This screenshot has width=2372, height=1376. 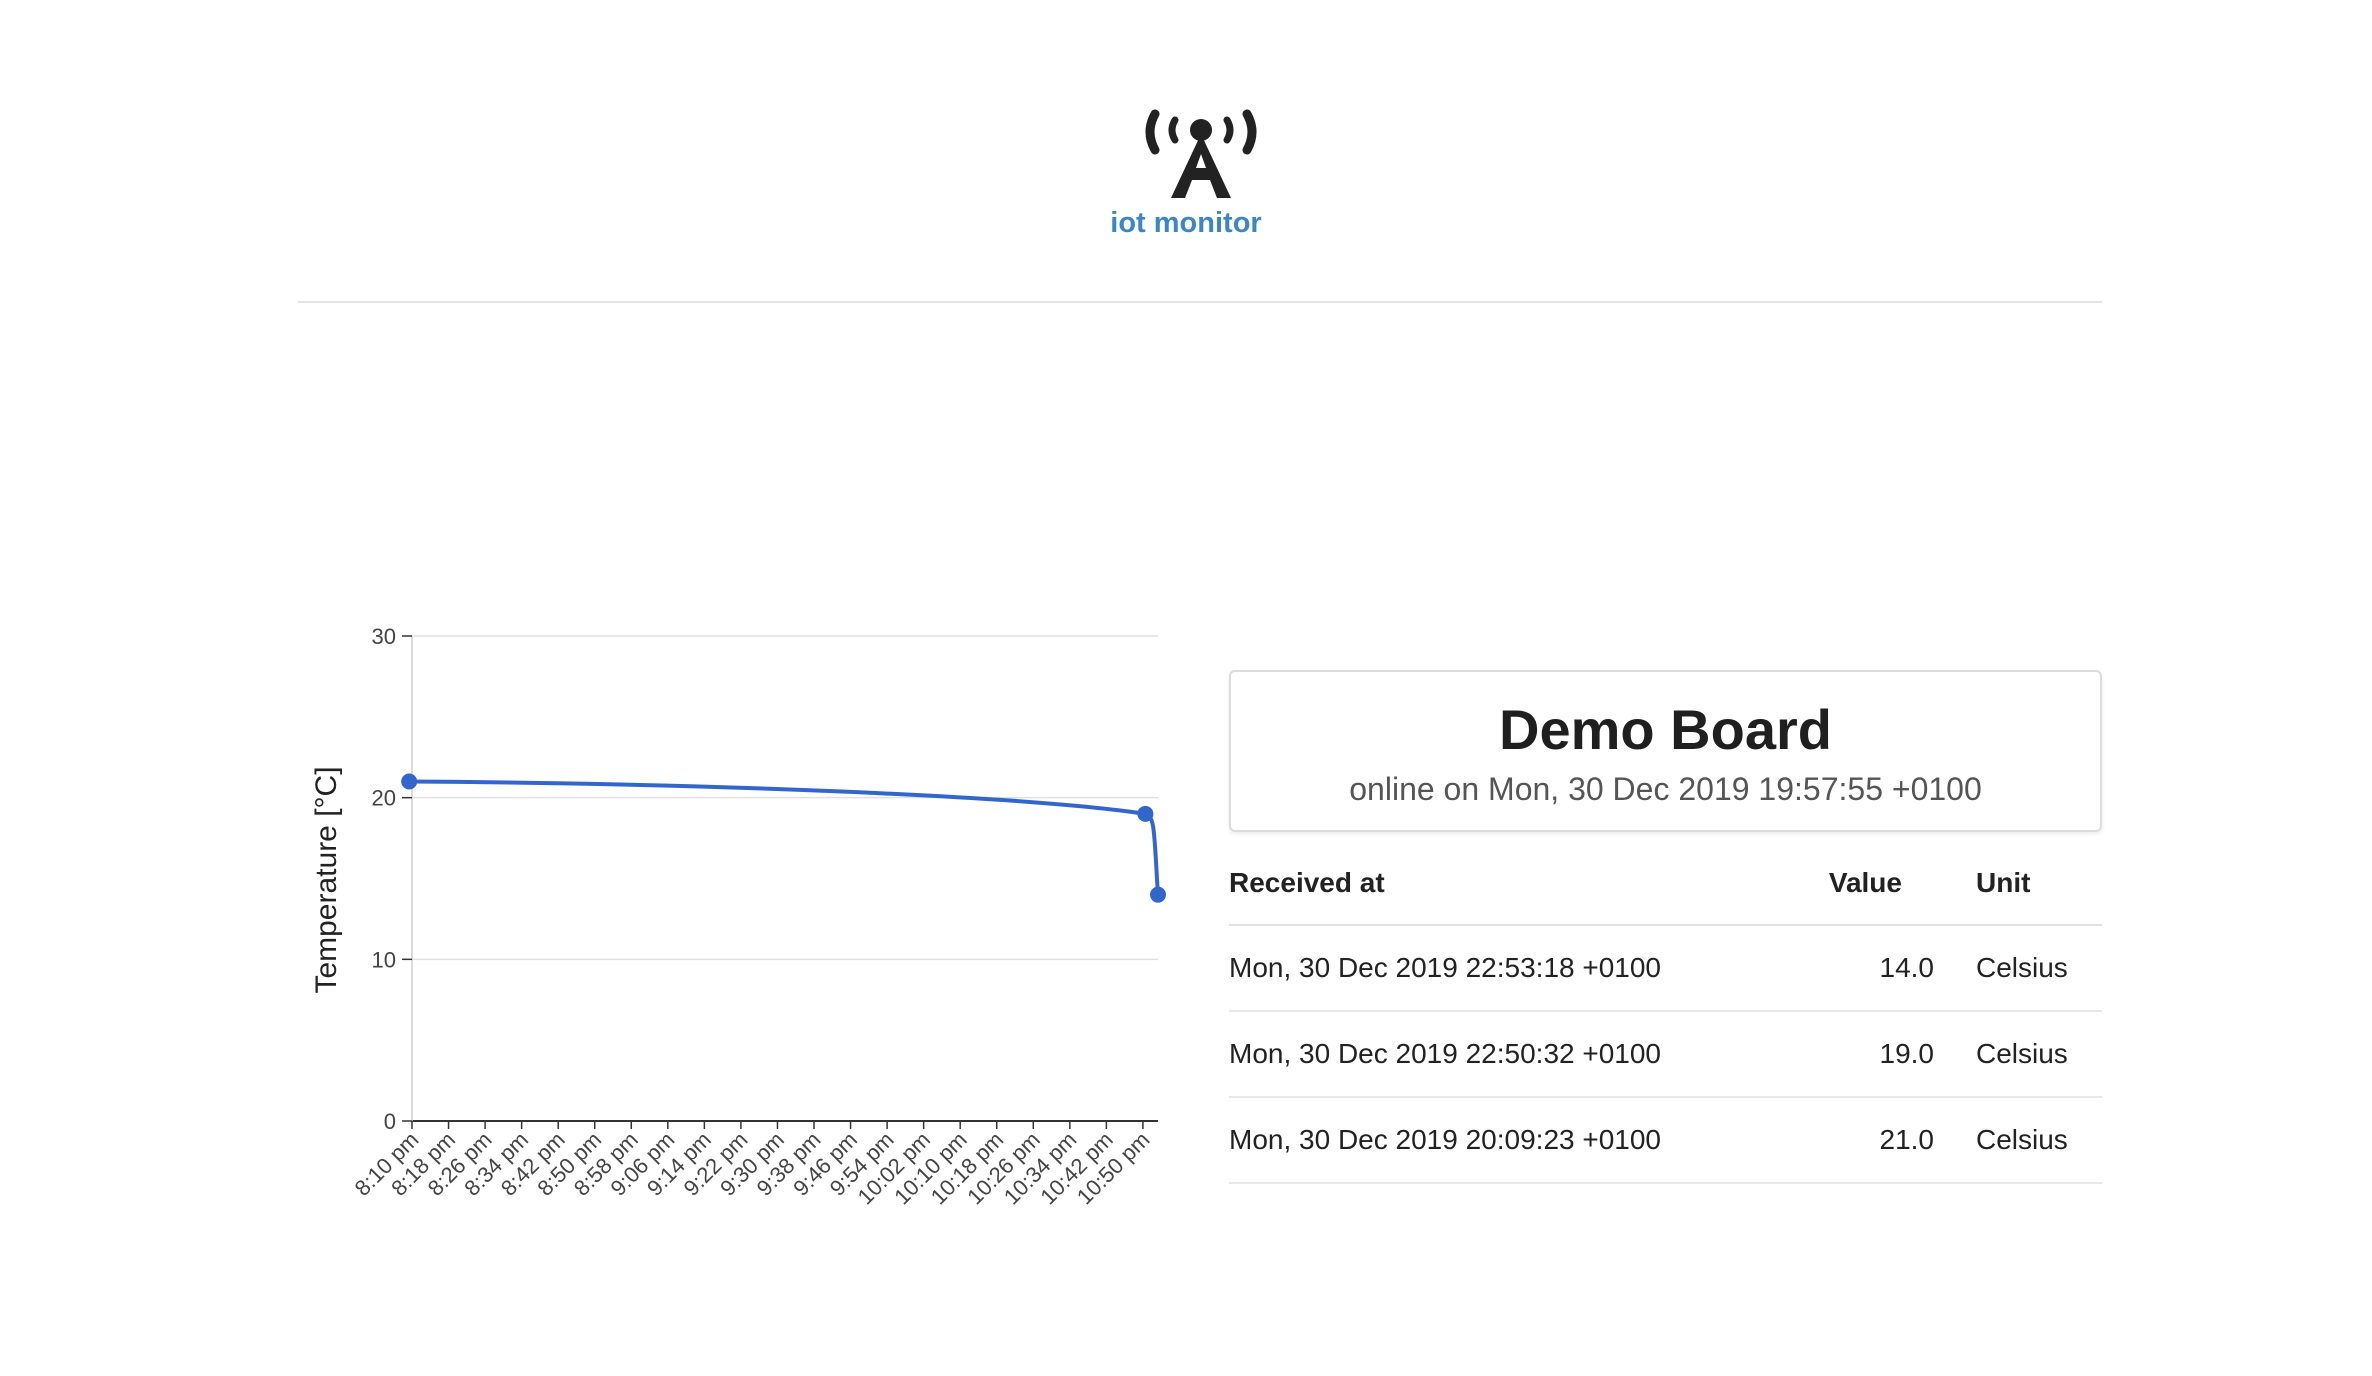 I want to click on device-name: Demo Board, so click(x=1665, y=729).